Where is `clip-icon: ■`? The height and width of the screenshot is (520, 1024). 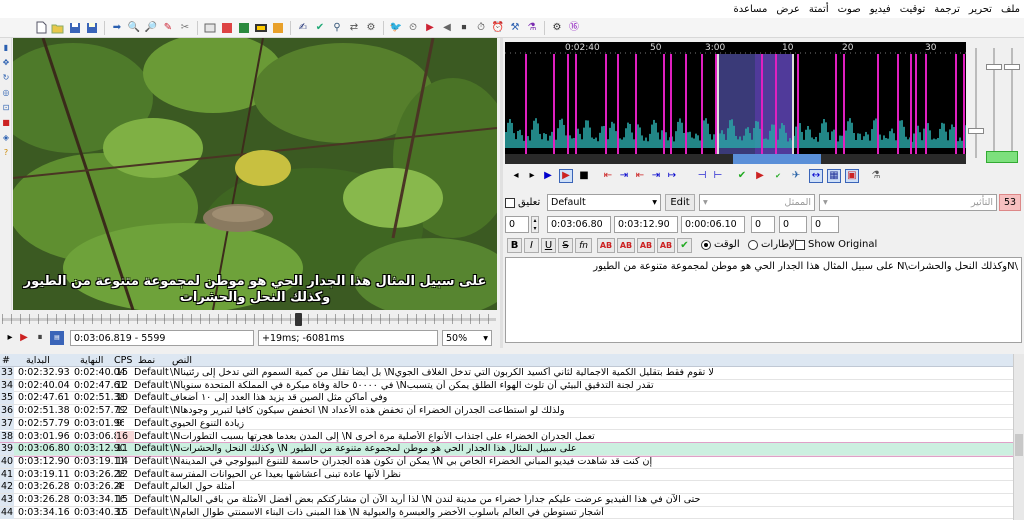
clip-icon: ■ is located at coordinates (6, 123).